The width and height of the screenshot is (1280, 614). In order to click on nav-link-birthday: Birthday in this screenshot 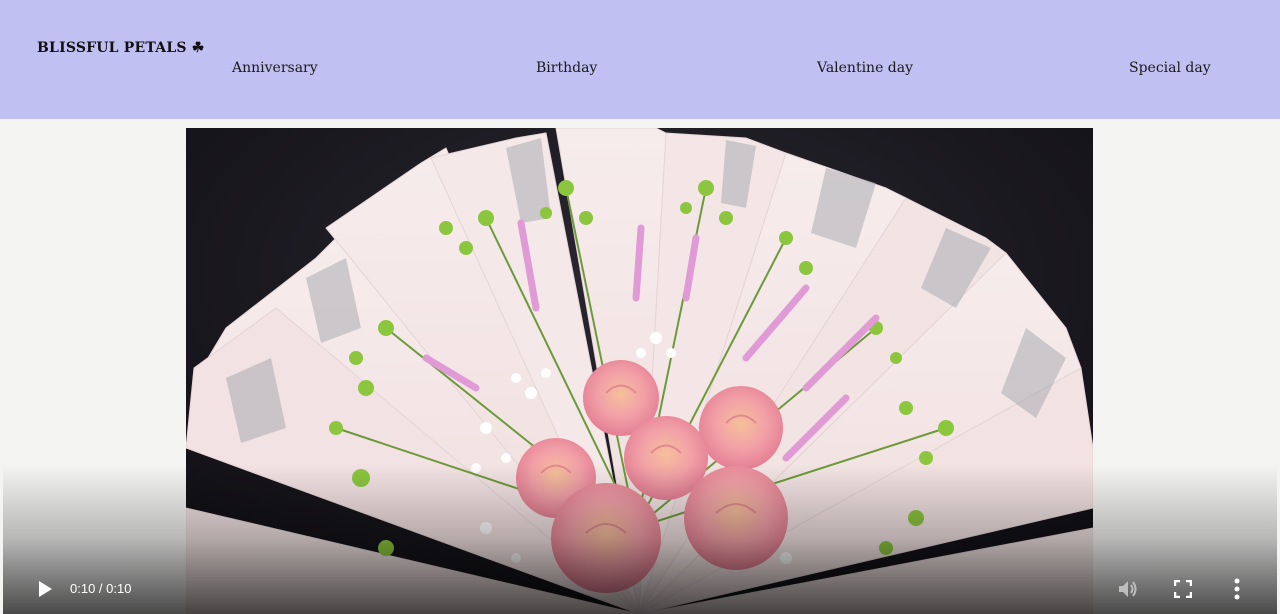, I will do `click(566, 68)`.